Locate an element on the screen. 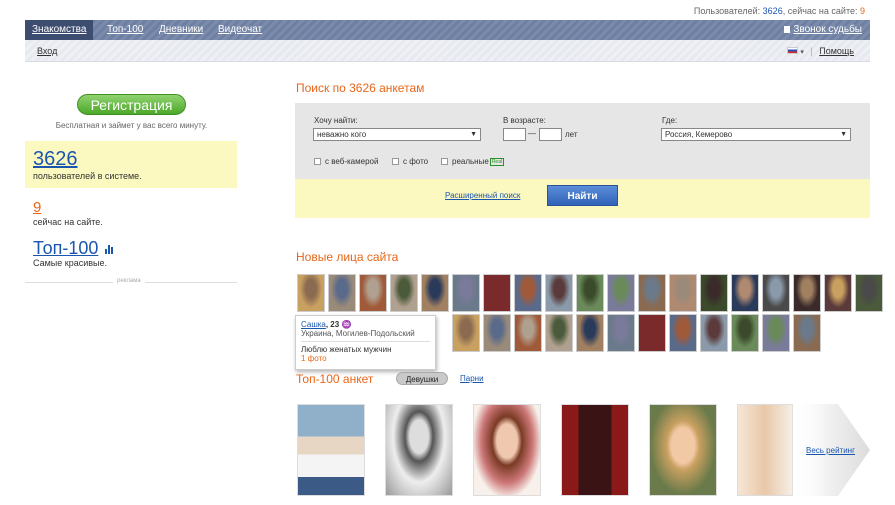 This screenshot has width=895, height=505. profile-status: Люблю женатых мужчин is located at coordinates (346, 349).